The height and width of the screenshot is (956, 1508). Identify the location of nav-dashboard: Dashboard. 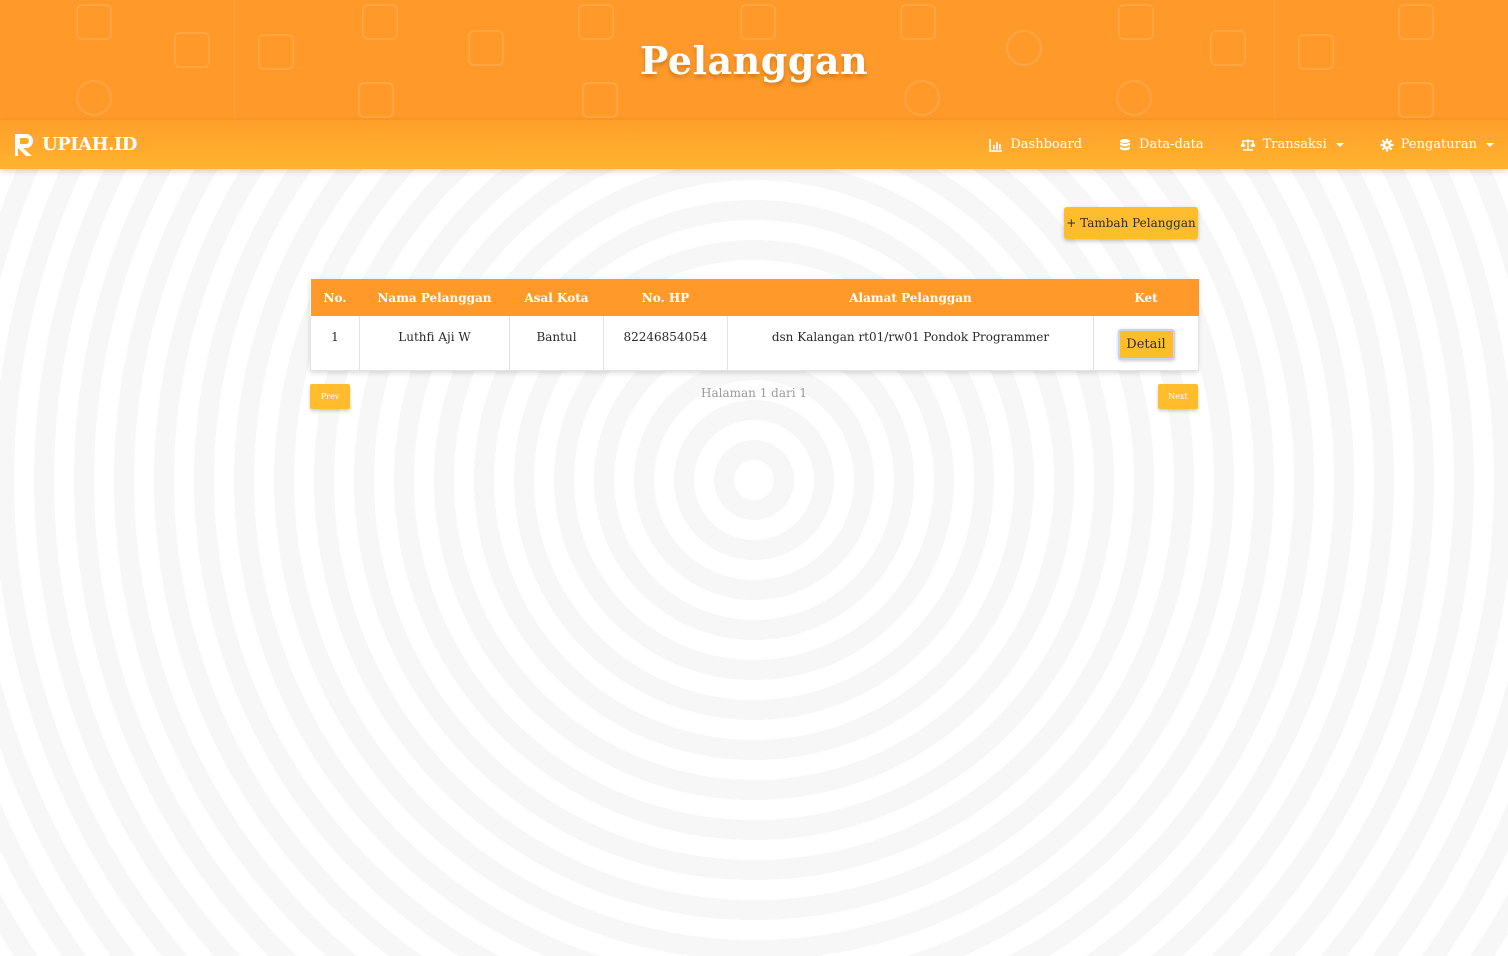
(1035, 144).